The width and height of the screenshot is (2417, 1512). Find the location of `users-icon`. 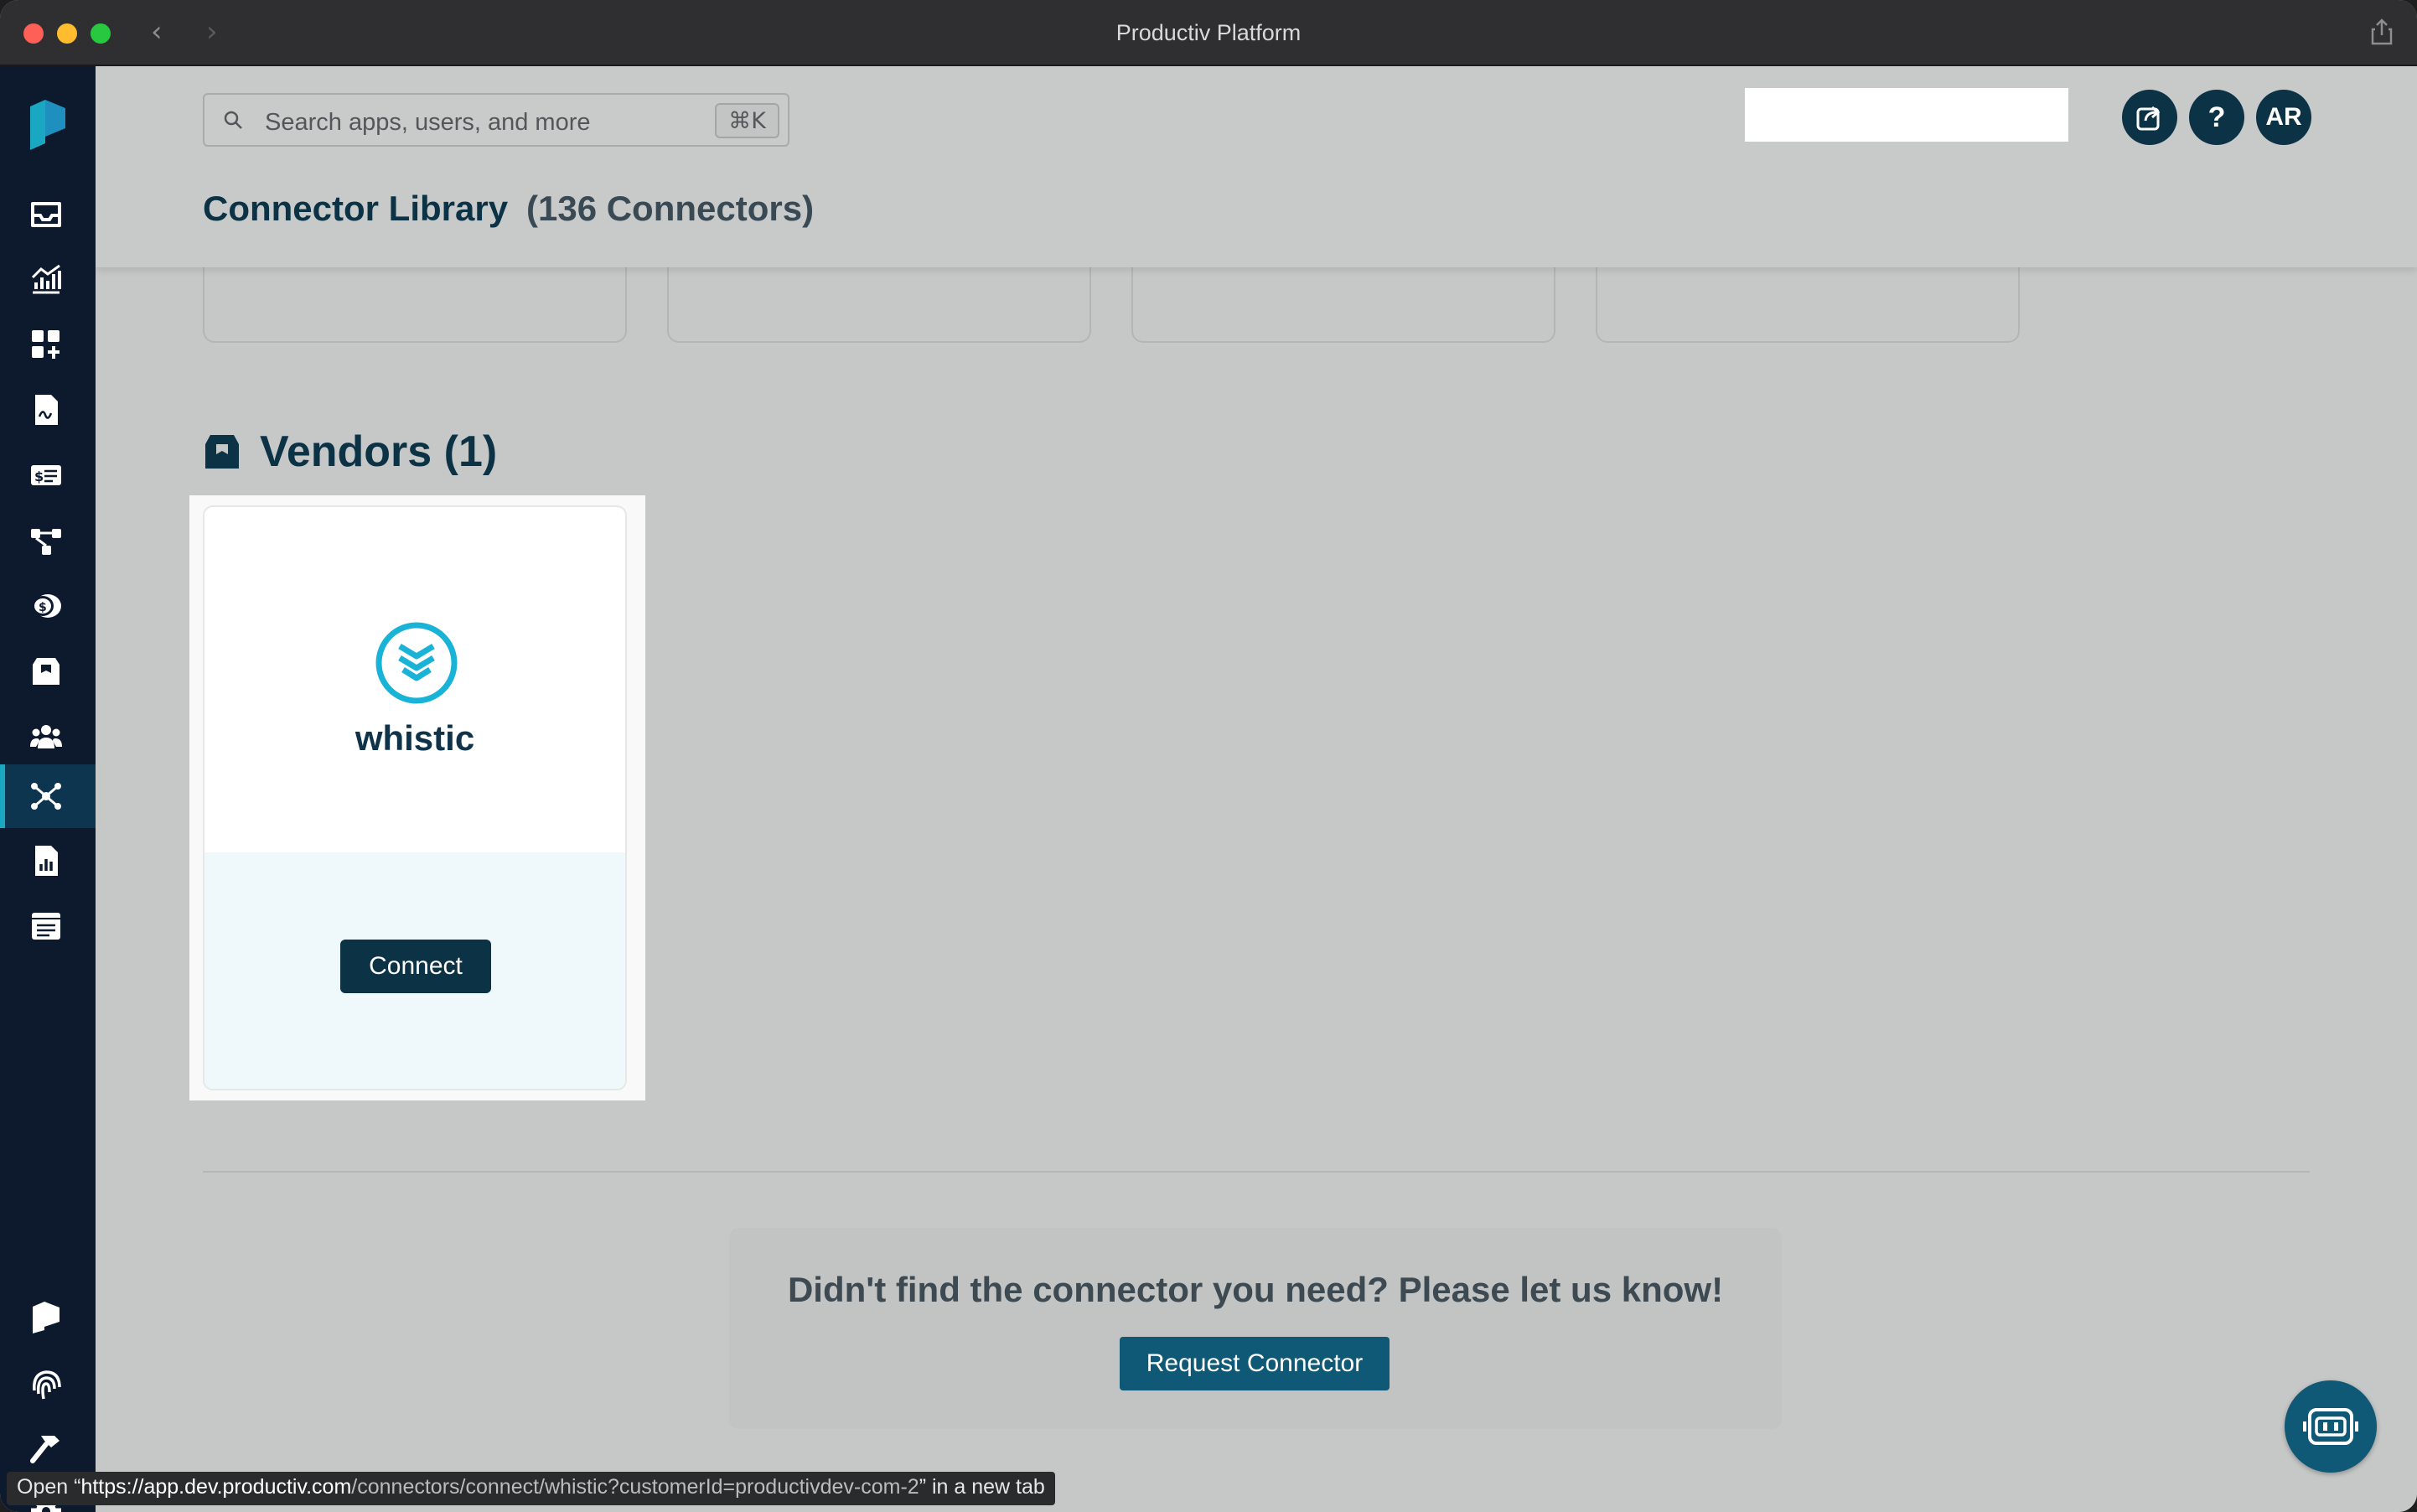

users-icon is located at coordinates (46, 736).